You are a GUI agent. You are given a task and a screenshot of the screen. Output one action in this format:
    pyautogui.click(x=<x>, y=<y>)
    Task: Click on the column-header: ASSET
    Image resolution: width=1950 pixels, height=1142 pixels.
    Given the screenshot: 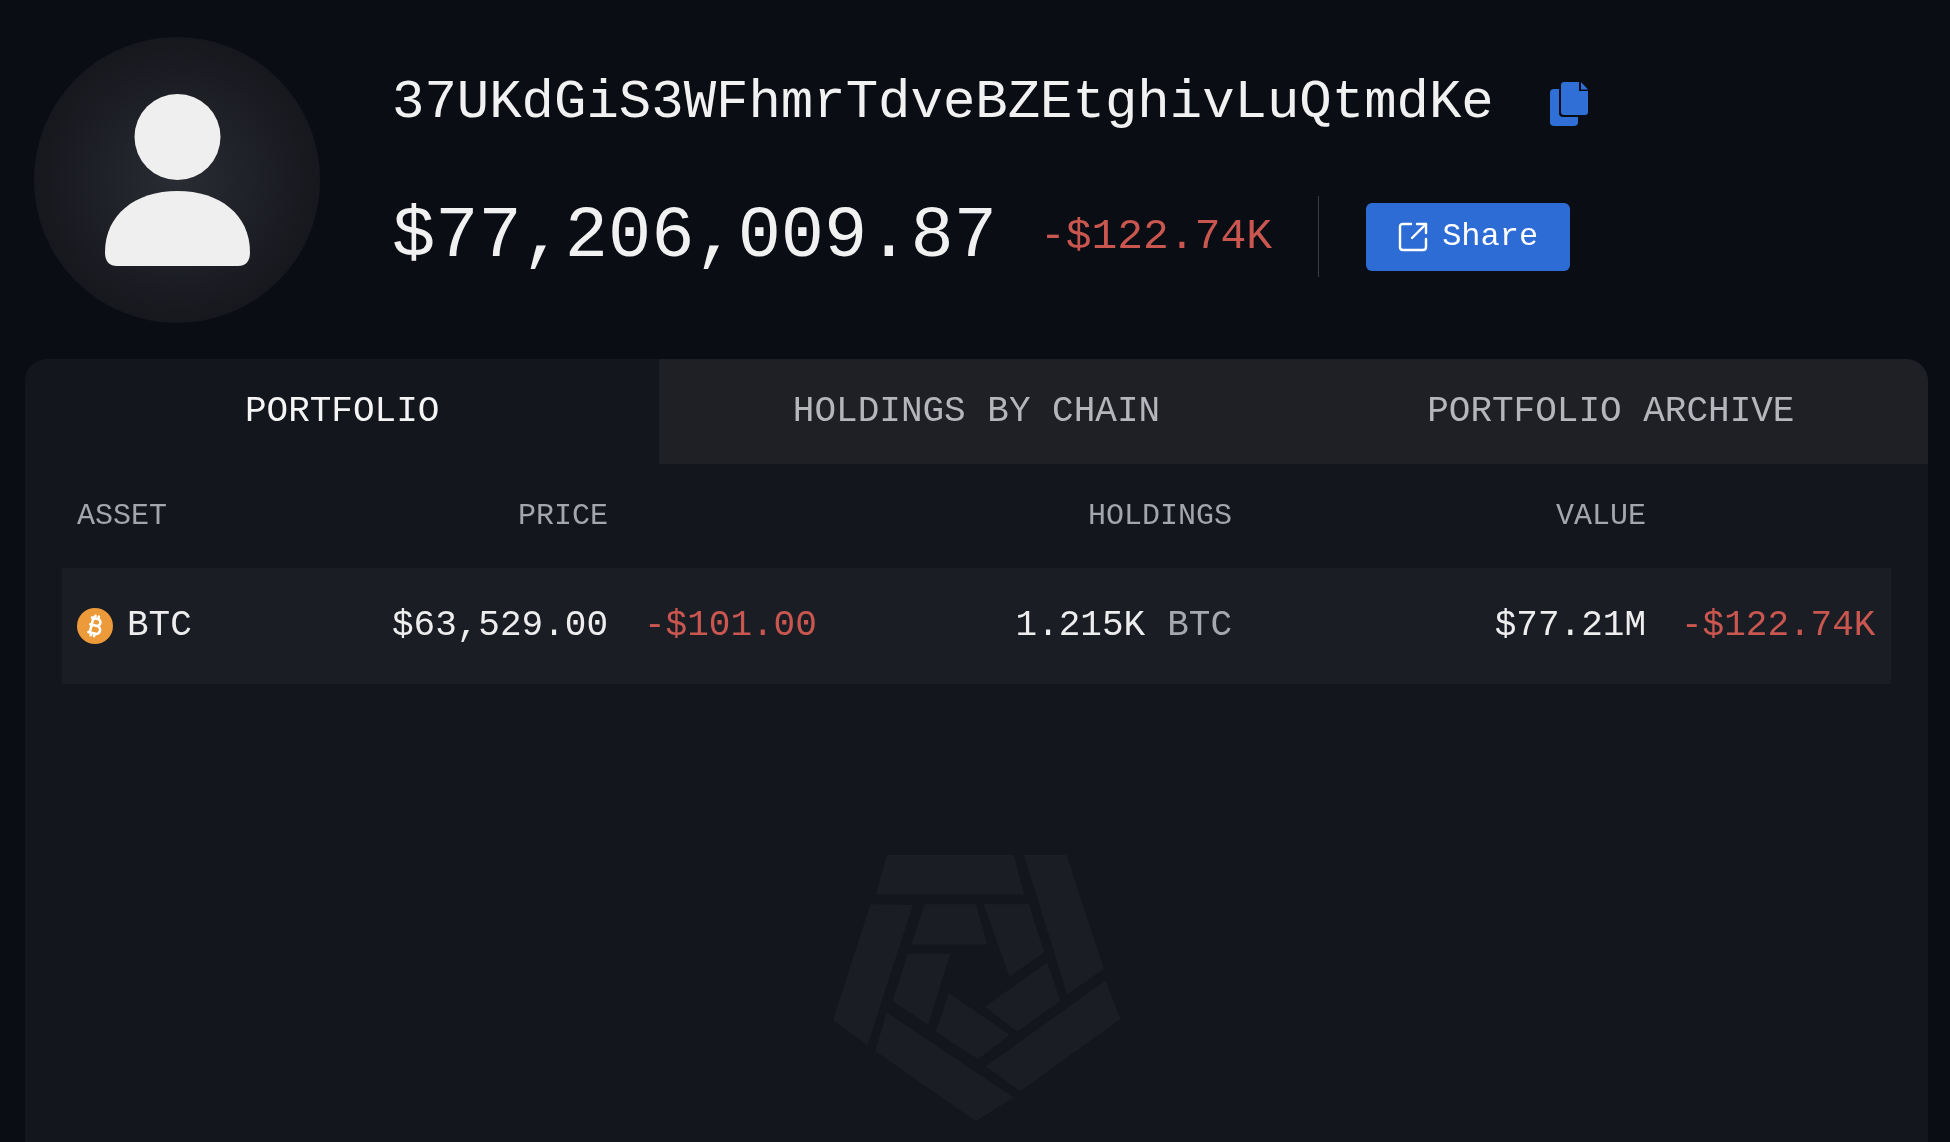 What is the action you would take?
    pyautogui.click(x=122, y=516)
    